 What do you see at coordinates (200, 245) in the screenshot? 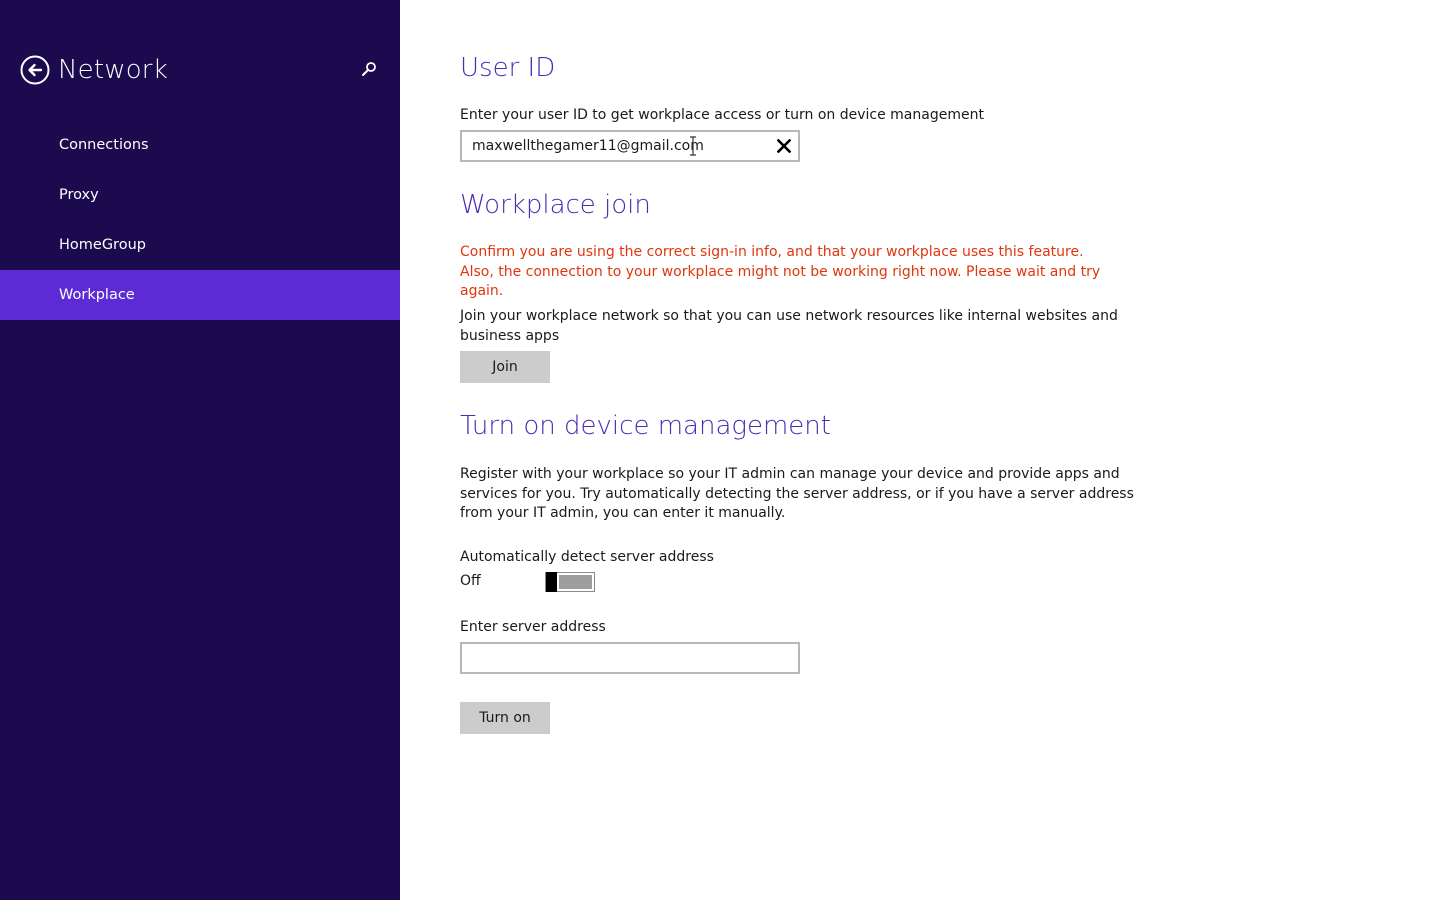
I see `sidebar-item-homegroup: HomeGroup` at bounding box center [200, 245].